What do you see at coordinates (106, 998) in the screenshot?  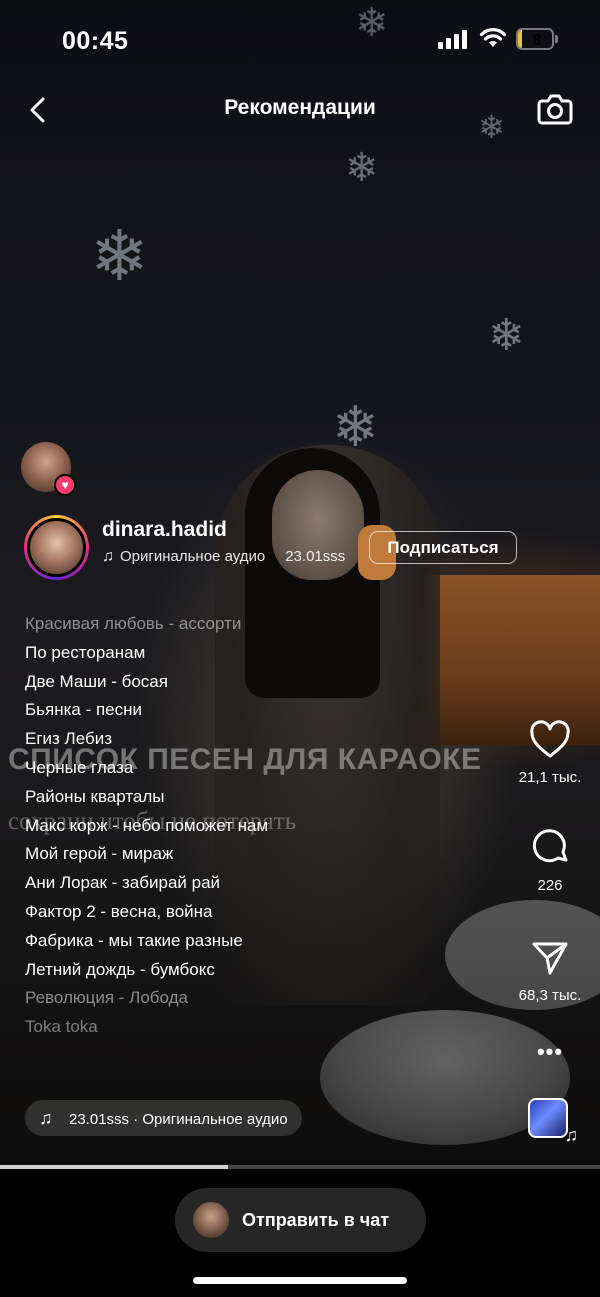 I see `caption-line: Революция - Лобода` at bounding box center [106, 998].